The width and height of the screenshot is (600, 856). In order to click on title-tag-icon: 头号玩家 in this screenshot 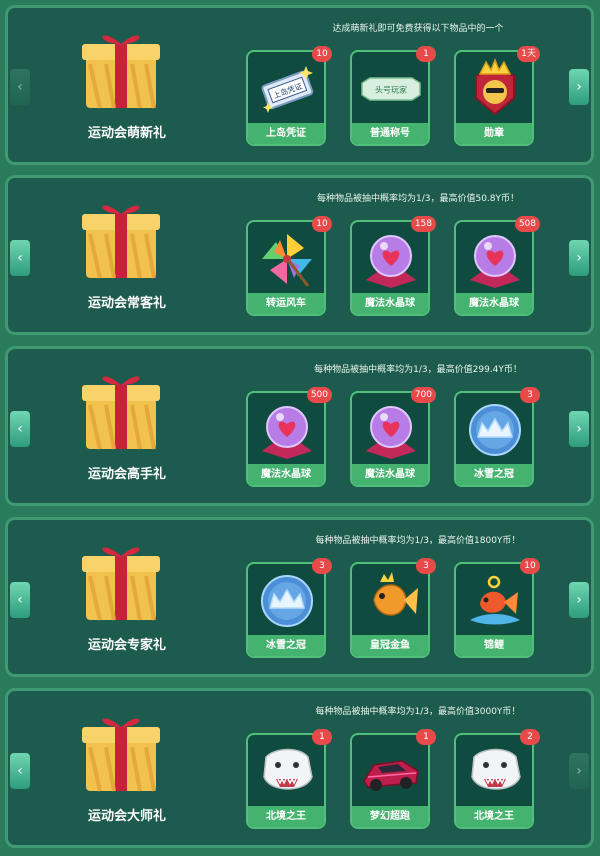, I will do `click(391, 89)`.